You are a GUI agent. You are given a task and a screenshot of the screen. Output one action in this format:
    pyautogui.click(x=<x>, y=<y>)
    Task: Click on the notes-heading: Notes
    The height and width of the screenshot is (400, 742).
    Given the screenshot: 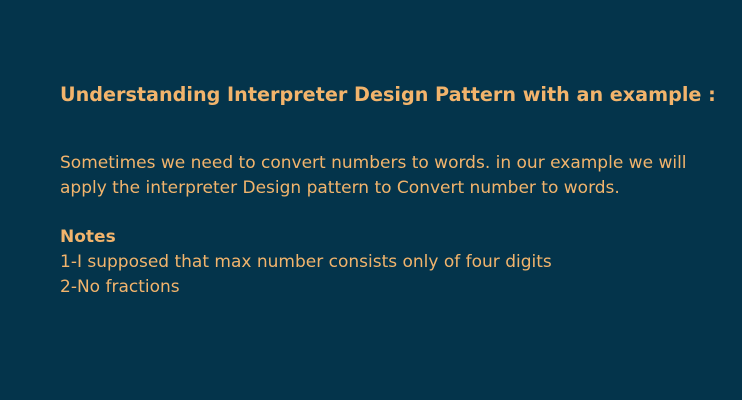 What is the action you would take?
    pyautogui.click(x=88, y=237)
    